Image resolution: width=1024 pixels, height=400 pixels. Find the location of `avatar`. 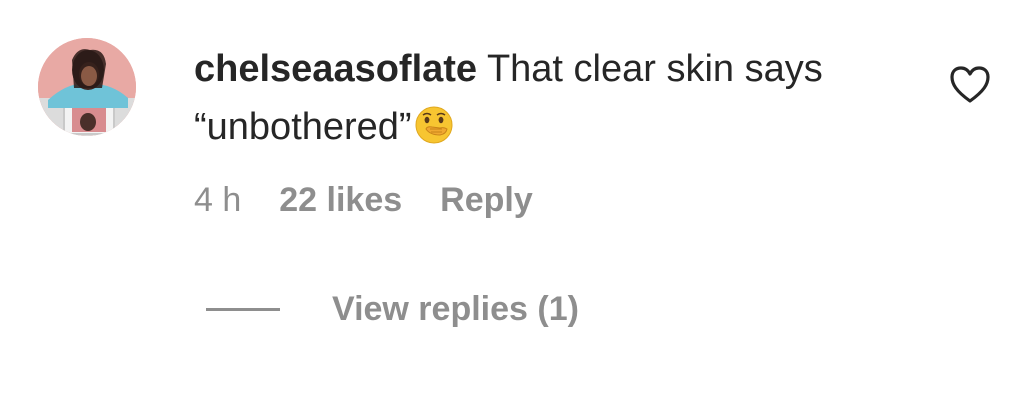

avatar is located at coordinates (87, 87).